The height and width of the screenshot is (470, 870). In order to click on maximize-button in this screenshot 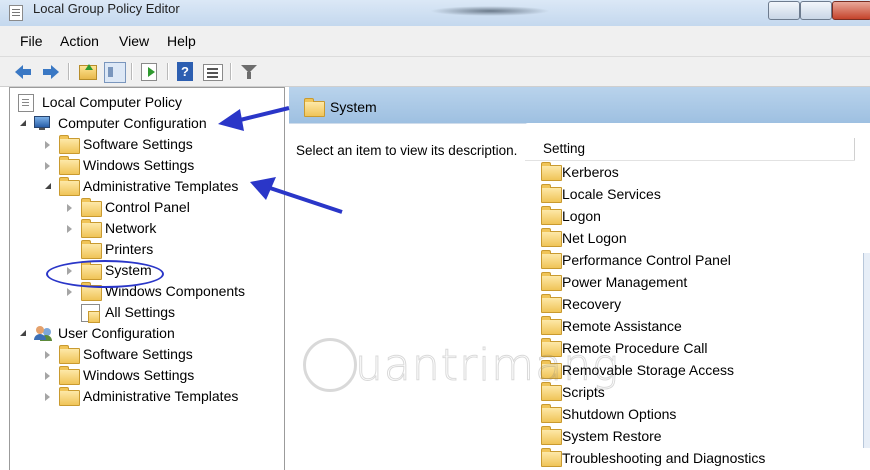, I will do `click(816, 10)`.